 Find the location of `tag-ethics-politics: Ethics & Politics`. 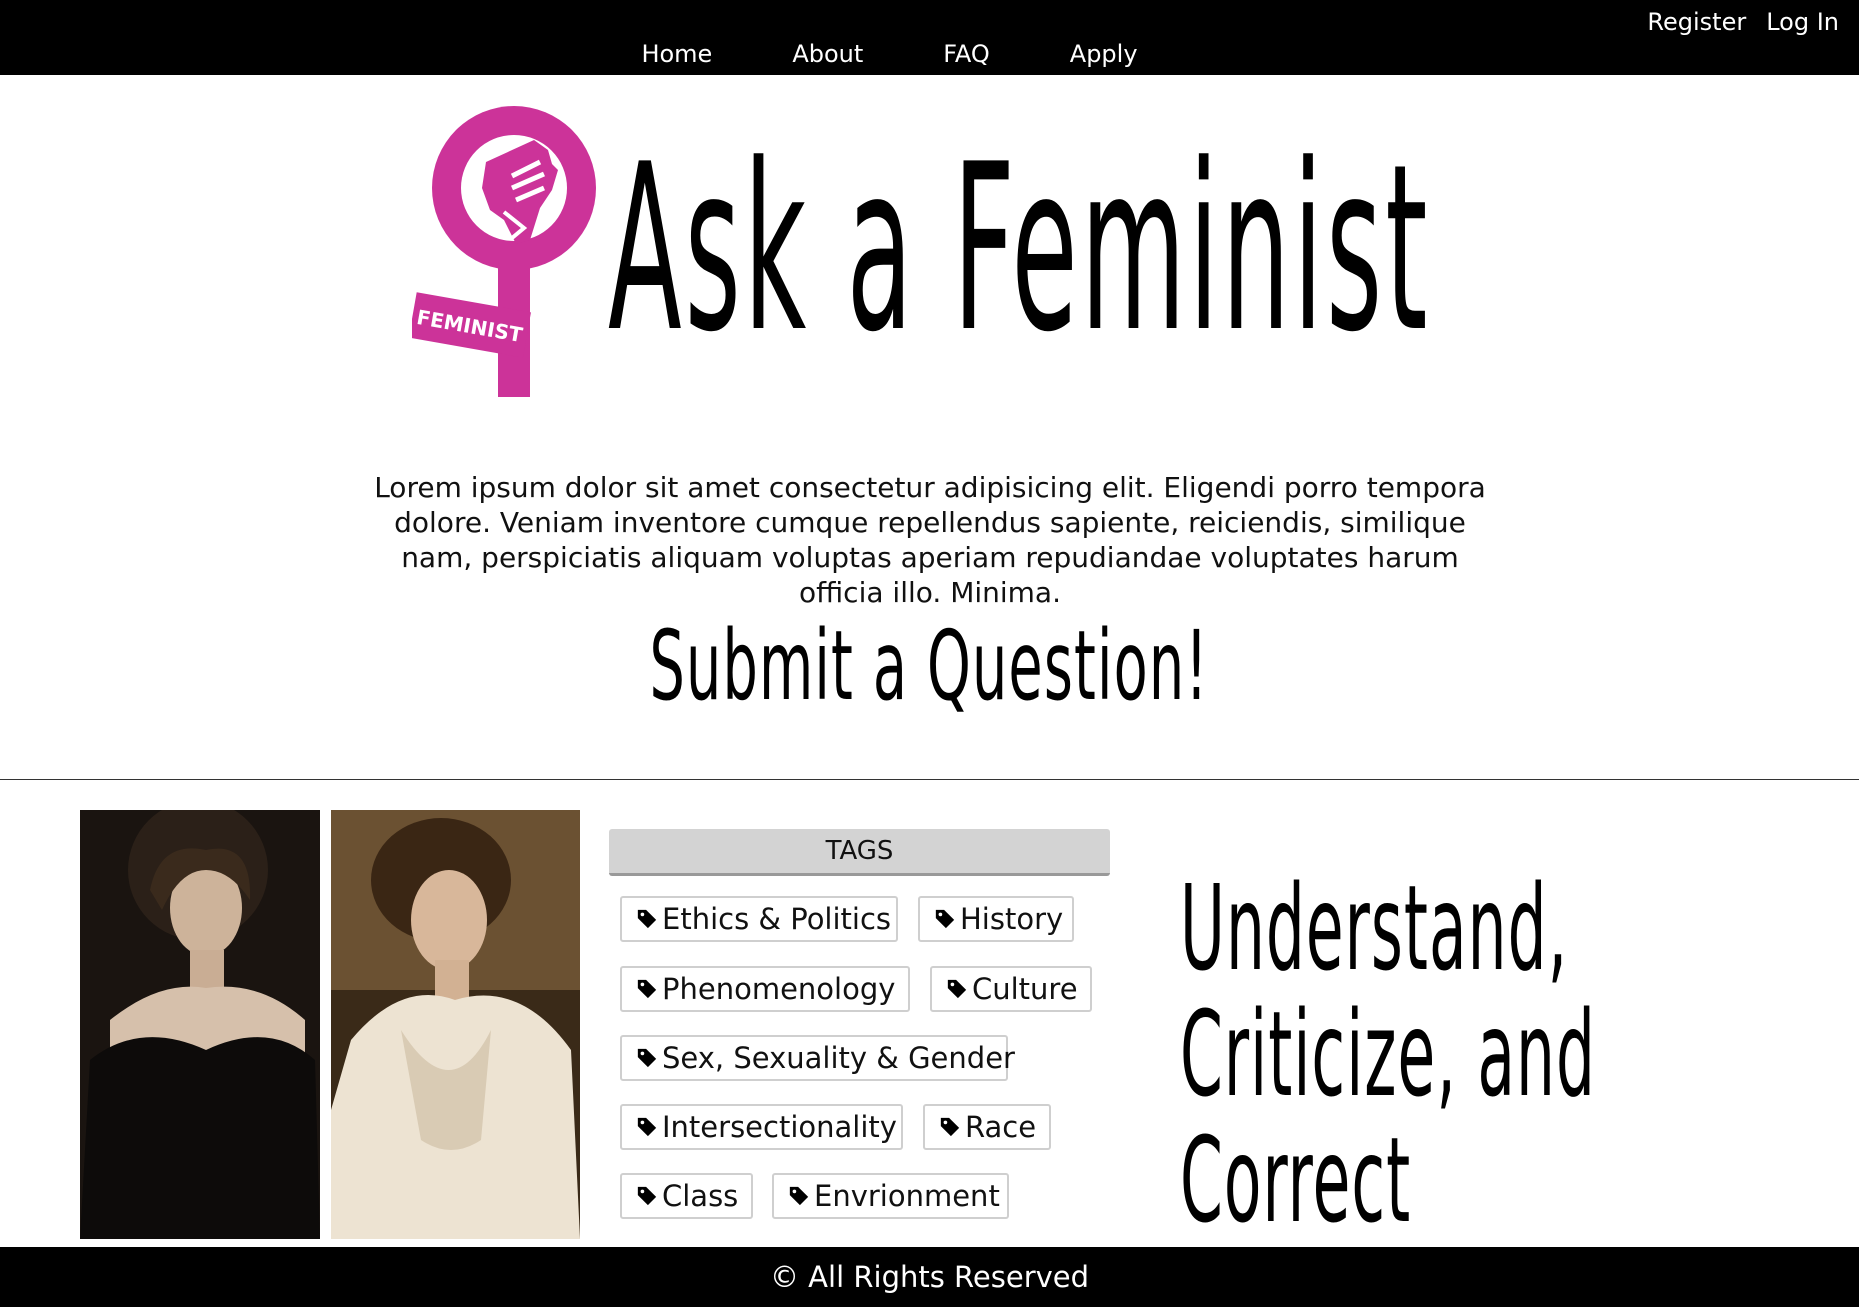

tag-ethics-politics: Ethics & Politics is located at coordinates (759, 919).